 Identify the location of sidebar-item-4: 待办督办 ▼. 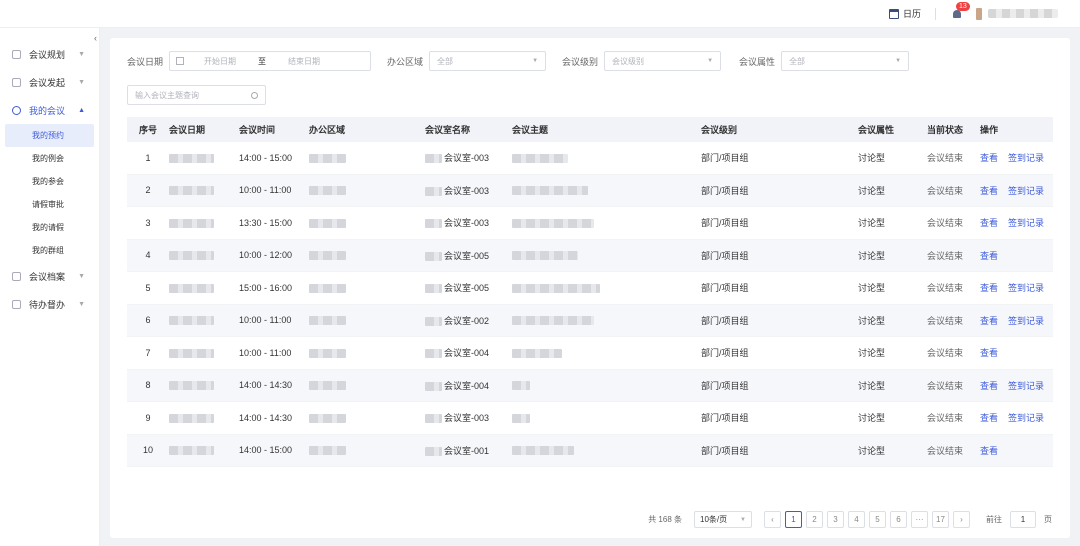
(49, 304).